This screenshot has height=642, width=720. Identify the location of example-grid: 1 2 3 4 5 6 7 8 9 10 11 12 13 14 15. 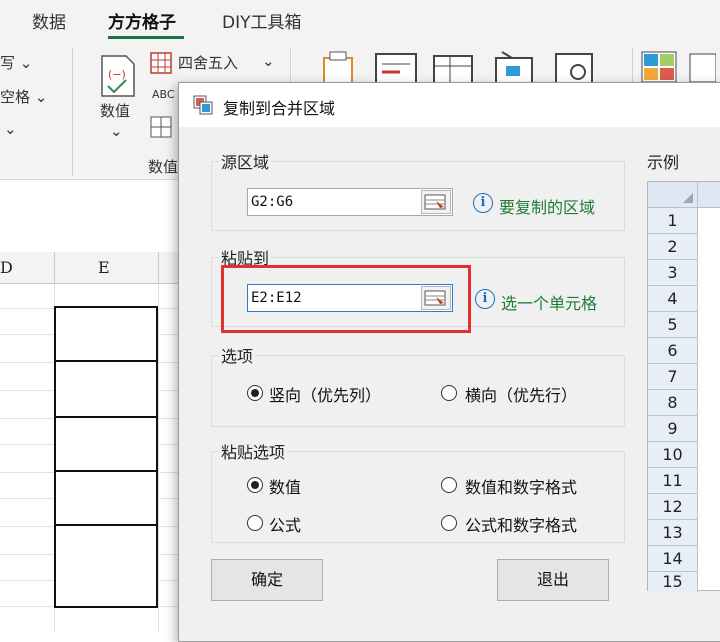
(683, 386).